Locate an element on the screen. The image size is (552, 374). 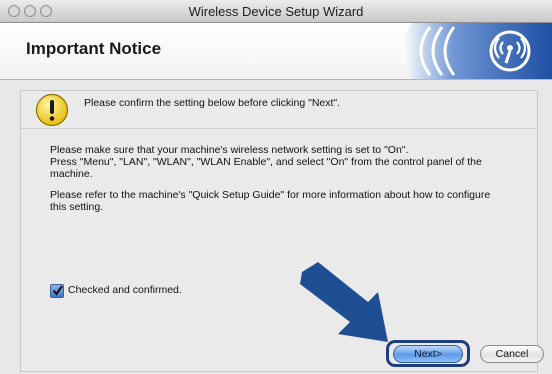
checkmark-icon is located at coordinates (57, 290).